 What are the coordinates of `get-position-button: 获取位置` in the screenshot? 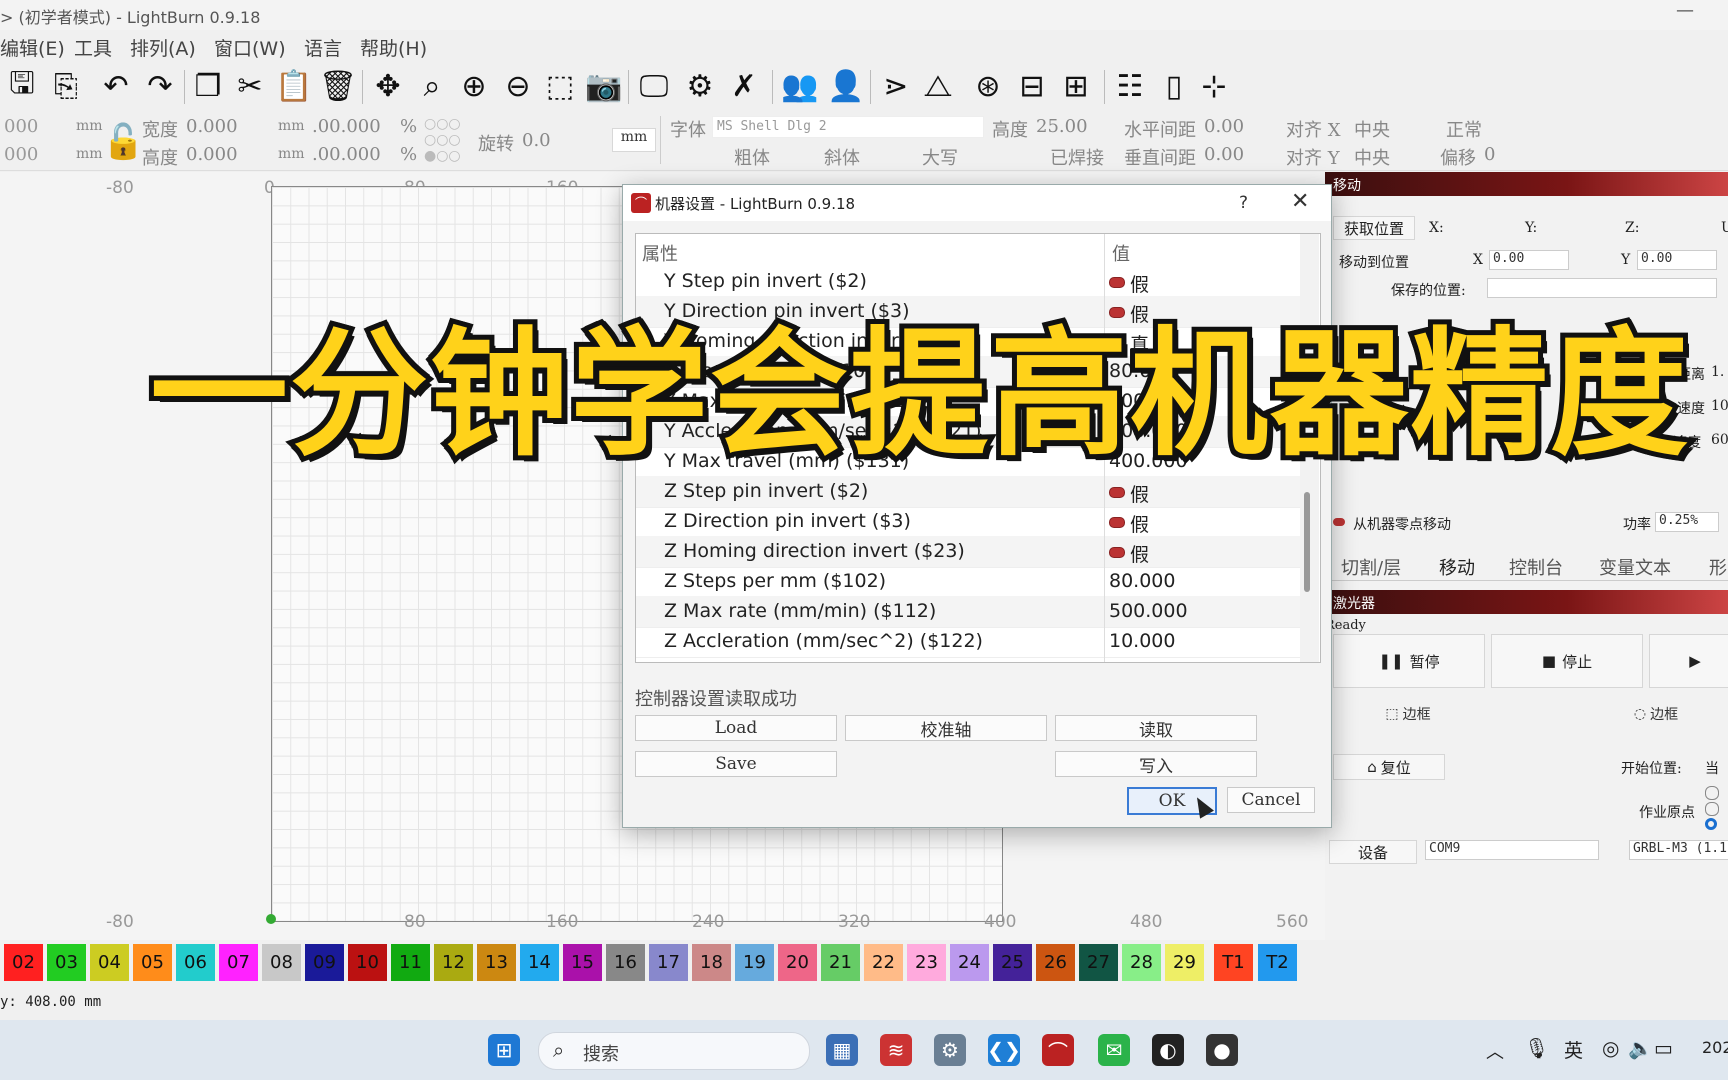 It's located at (1374, 228).